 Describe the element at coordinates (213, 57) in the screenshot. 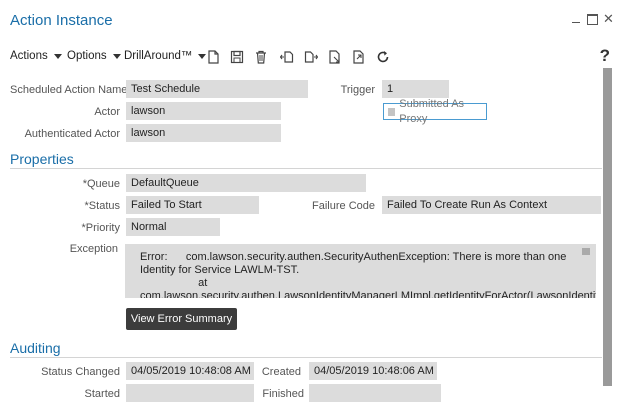

I see `new-document-icon` at that location.